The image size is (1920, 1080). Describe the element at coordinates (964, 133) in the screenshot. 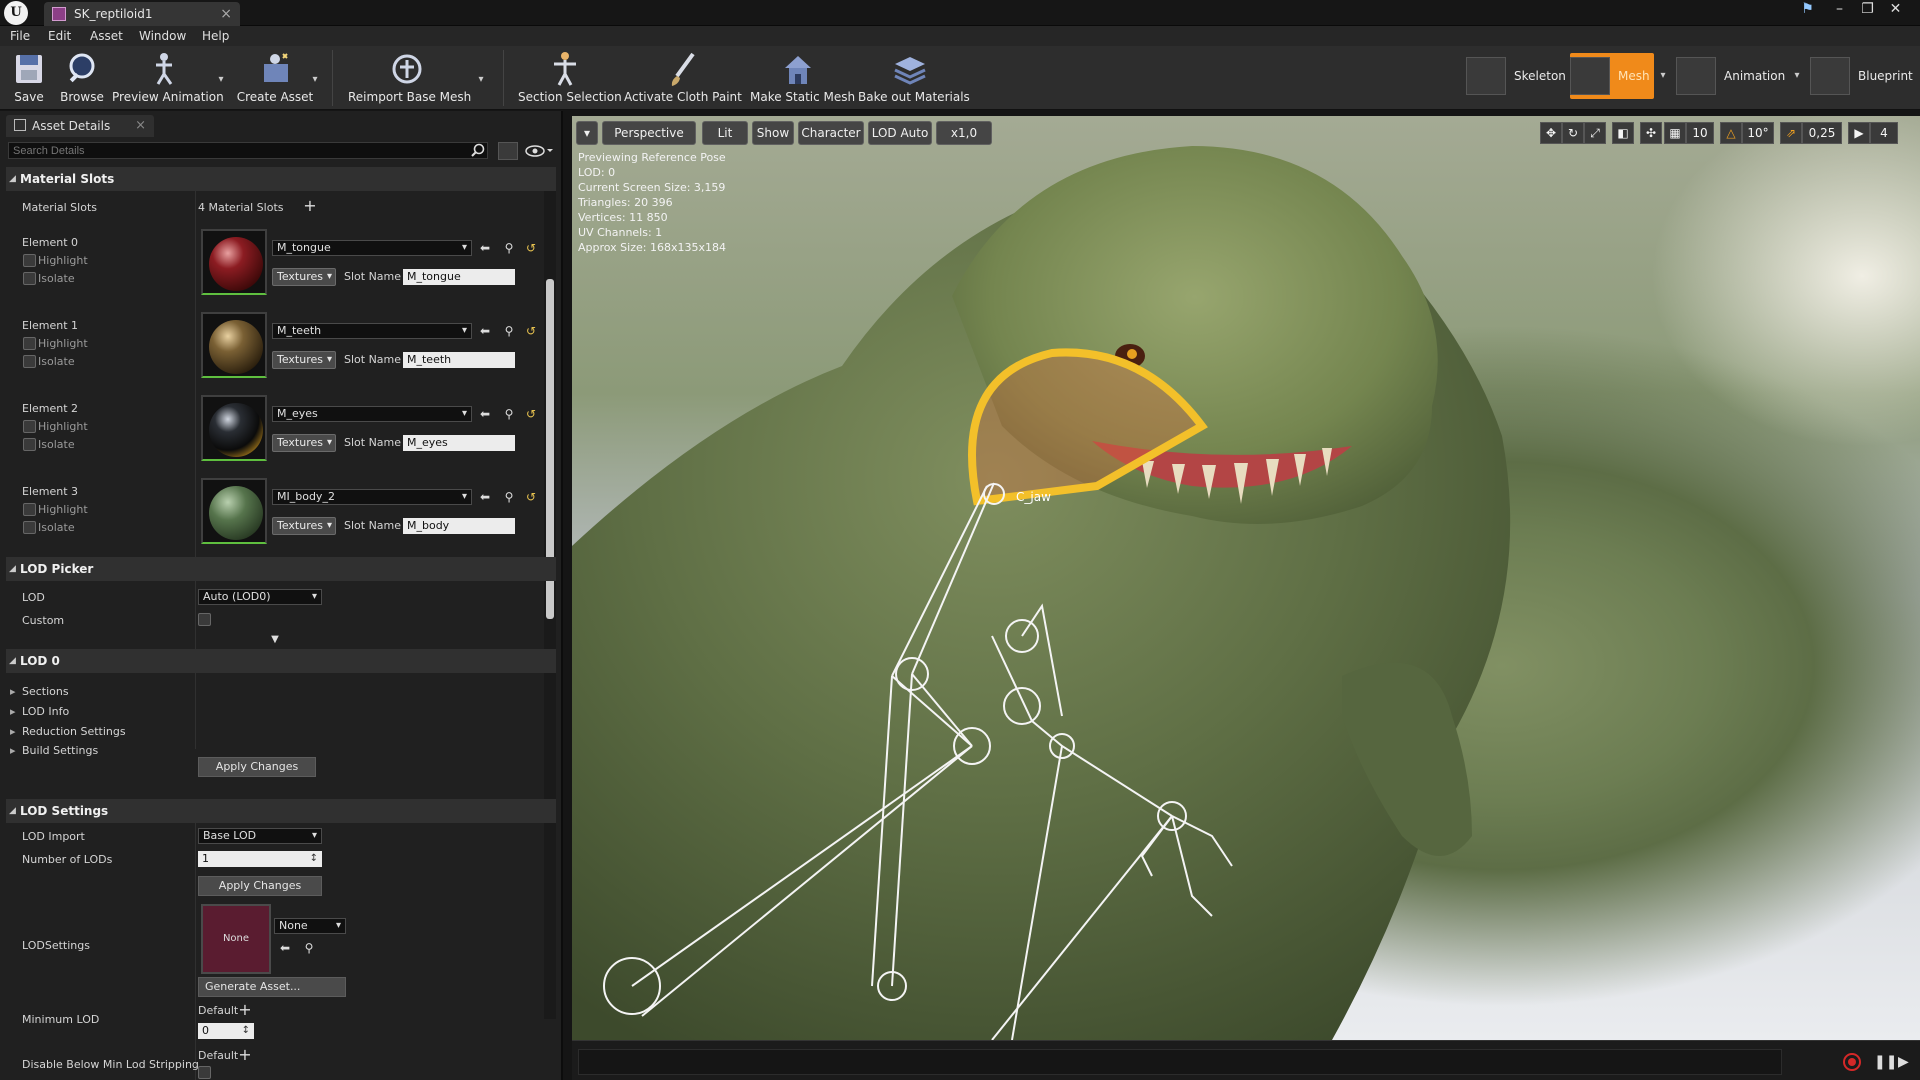

I see `playback-speed-button: x1,0` at that location.